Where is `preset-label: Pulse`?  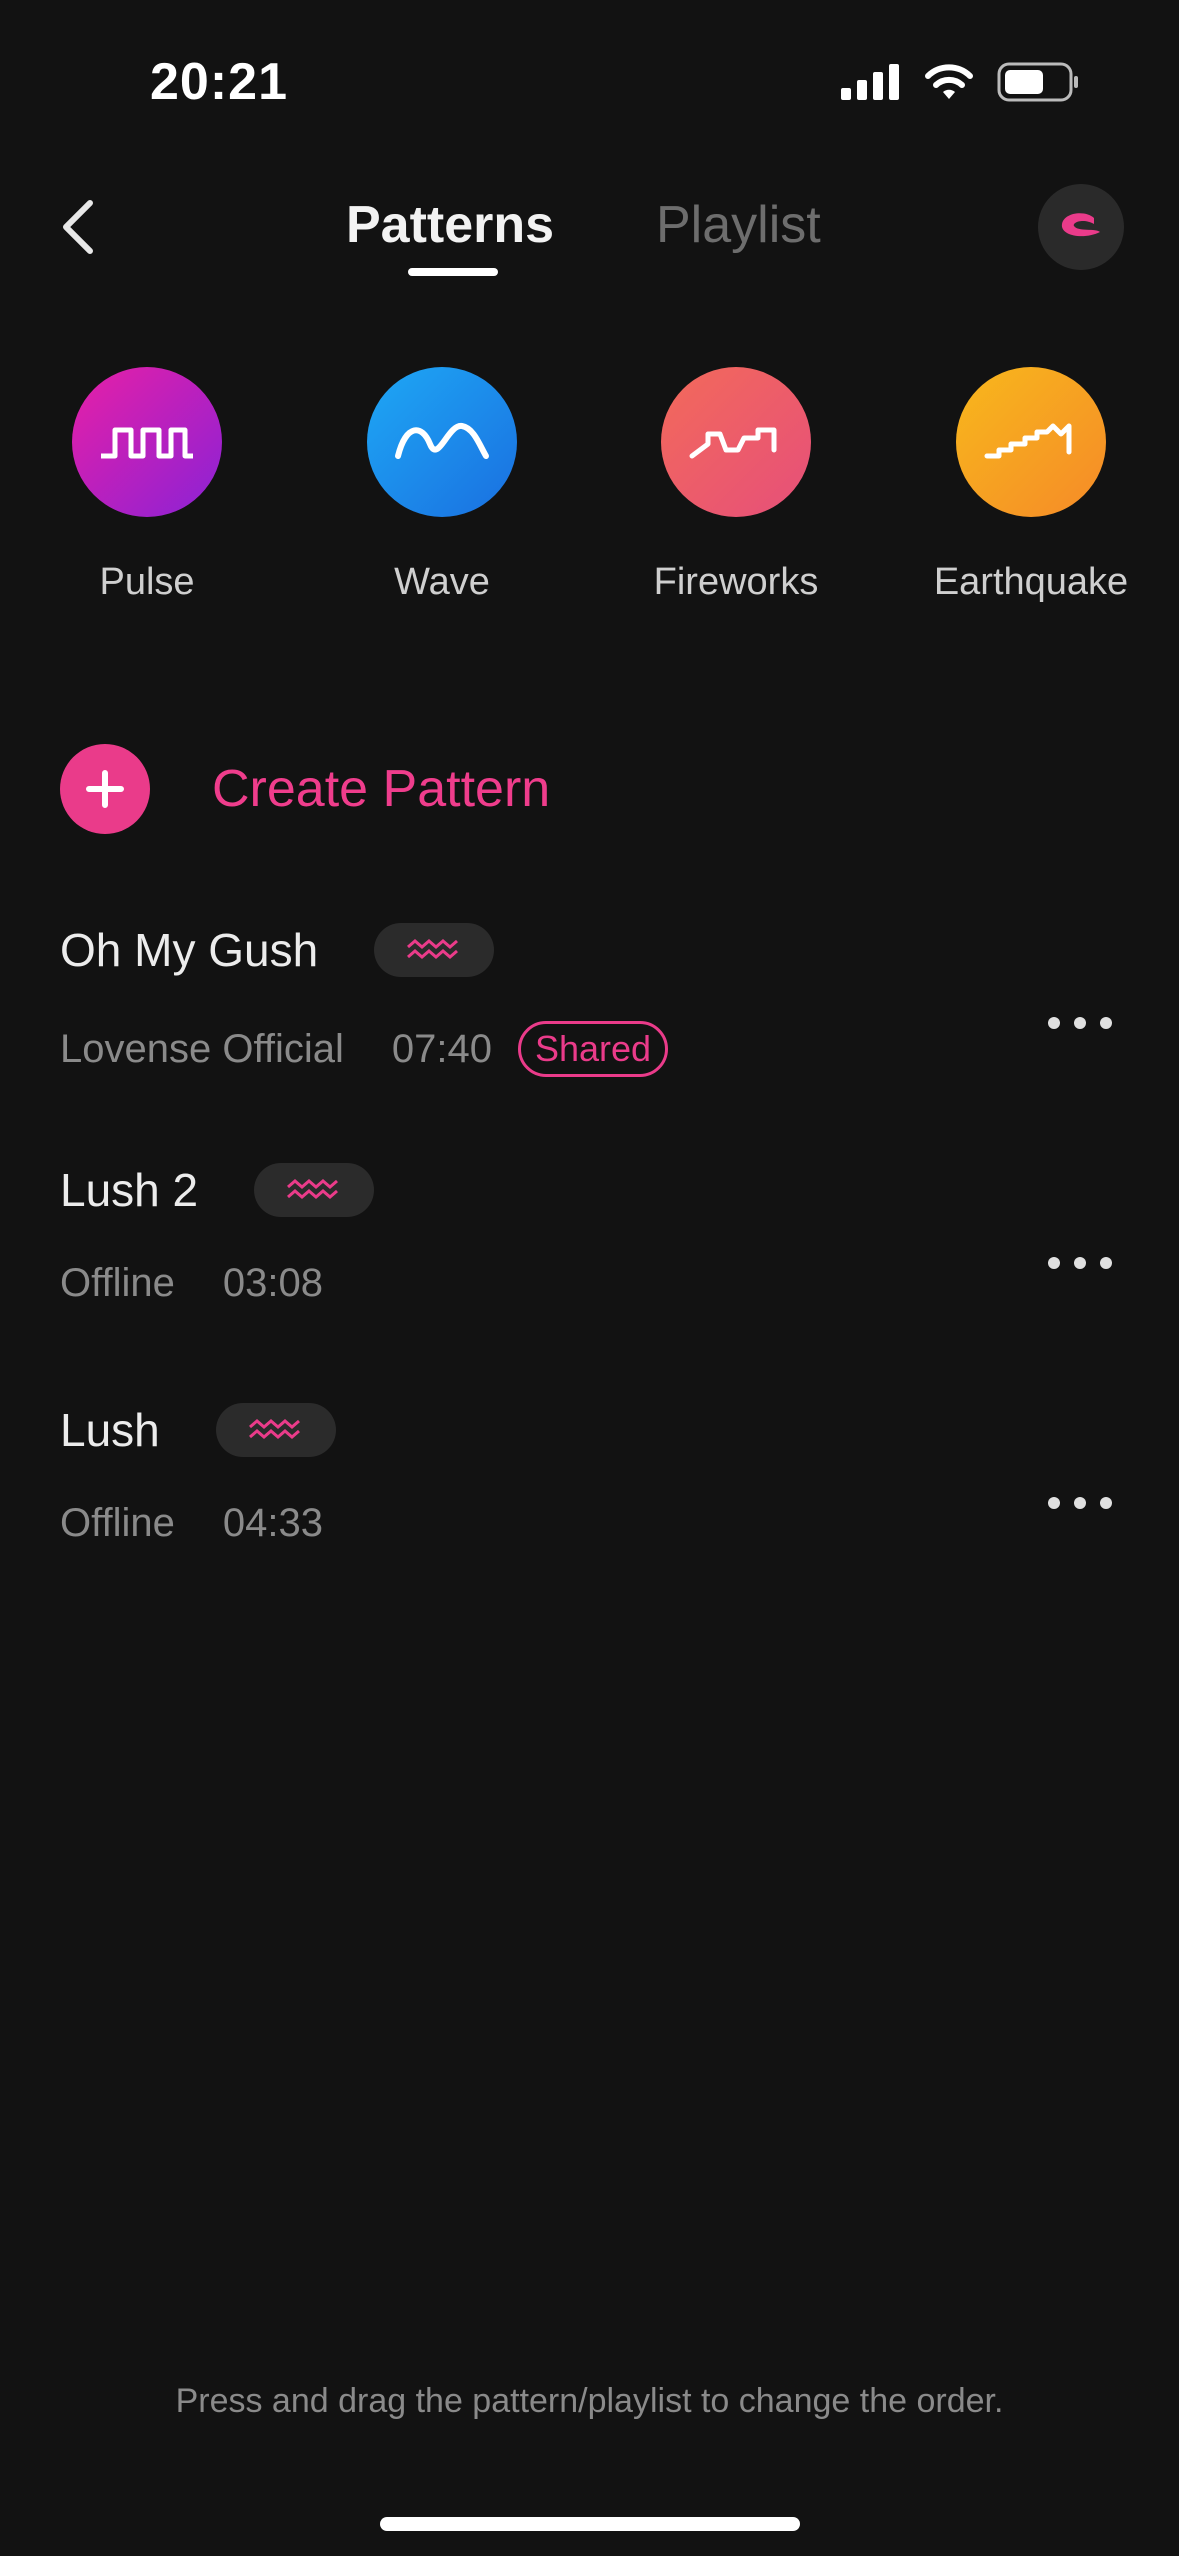
preset-label: Pulse is located at coordinates (147, 582).